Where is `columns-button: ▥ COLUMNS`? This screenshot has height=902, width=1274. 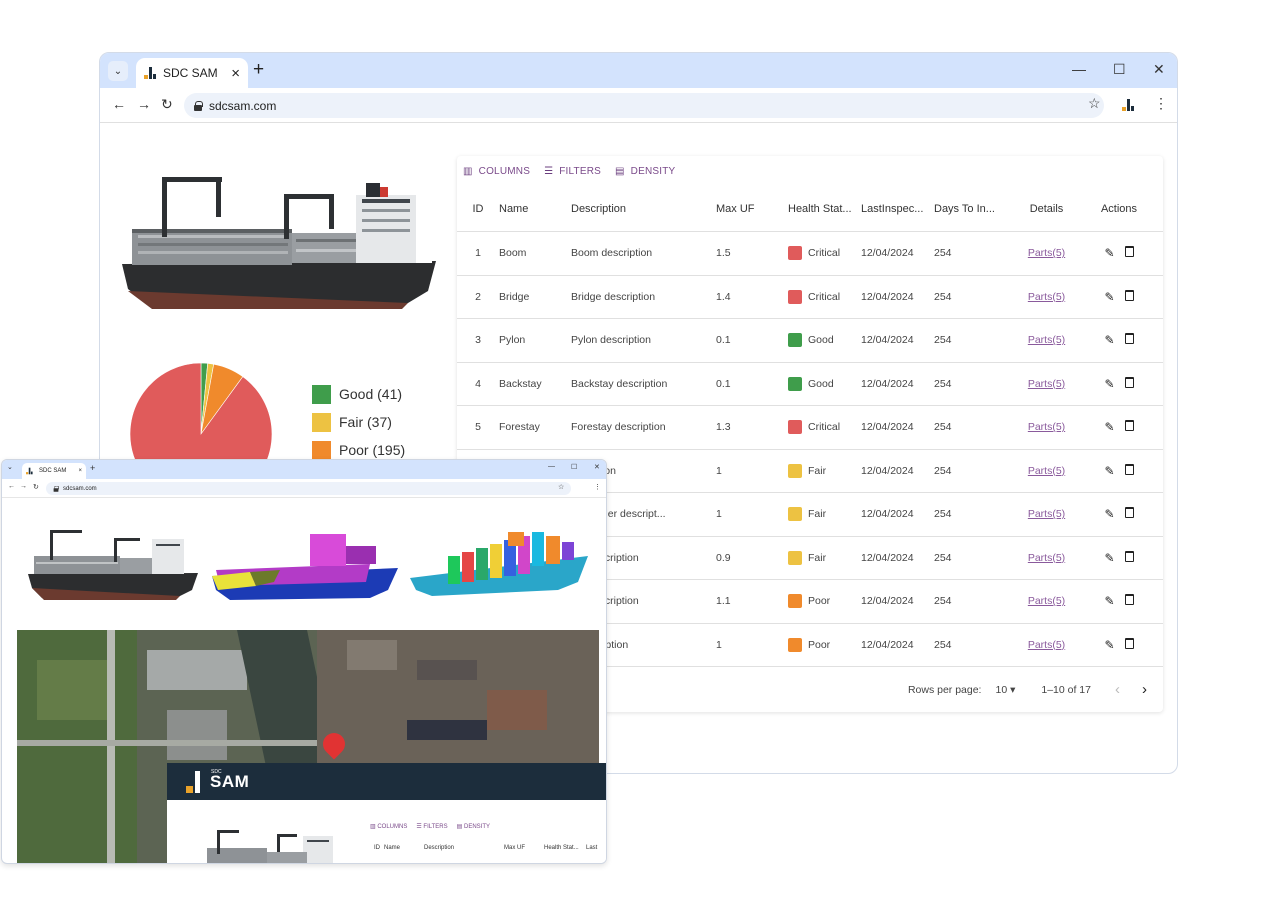
columns-button: ▥ COLUMNS is located at coordinates (496, 171).